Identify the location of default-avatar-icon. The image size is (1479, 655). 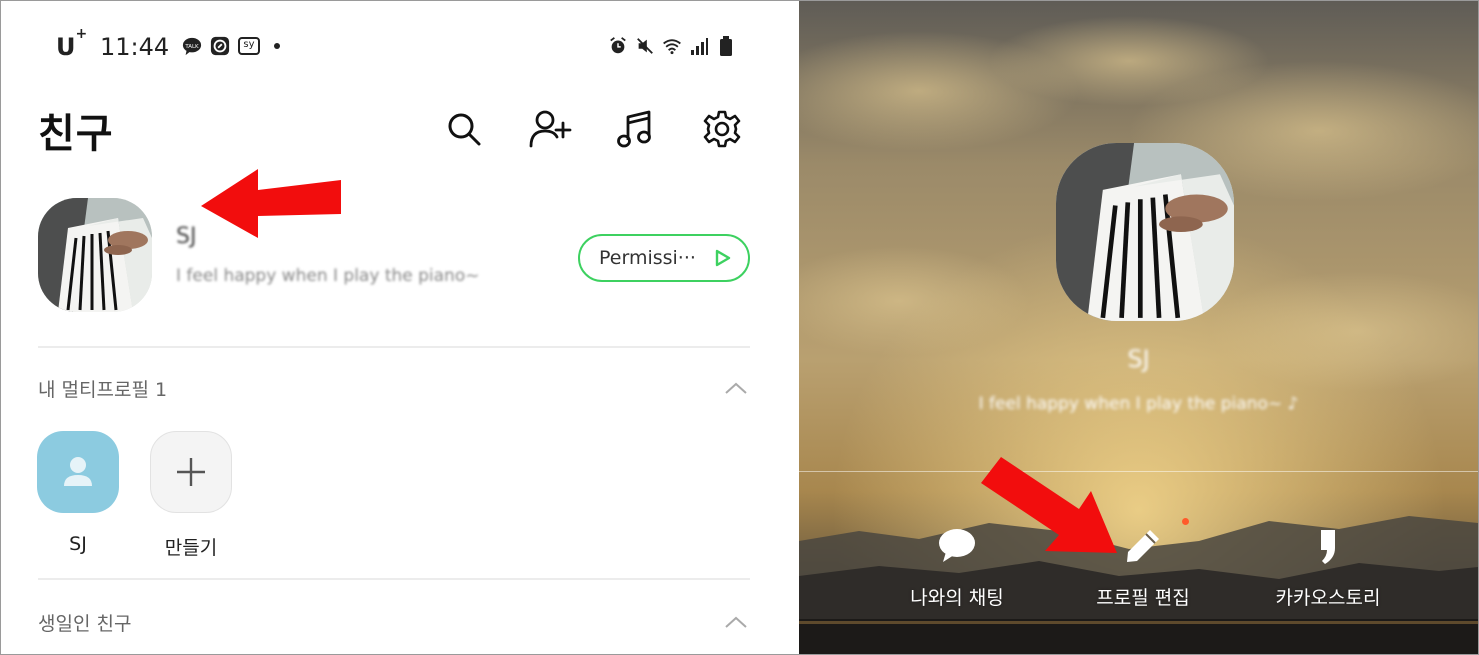
(78, 472).